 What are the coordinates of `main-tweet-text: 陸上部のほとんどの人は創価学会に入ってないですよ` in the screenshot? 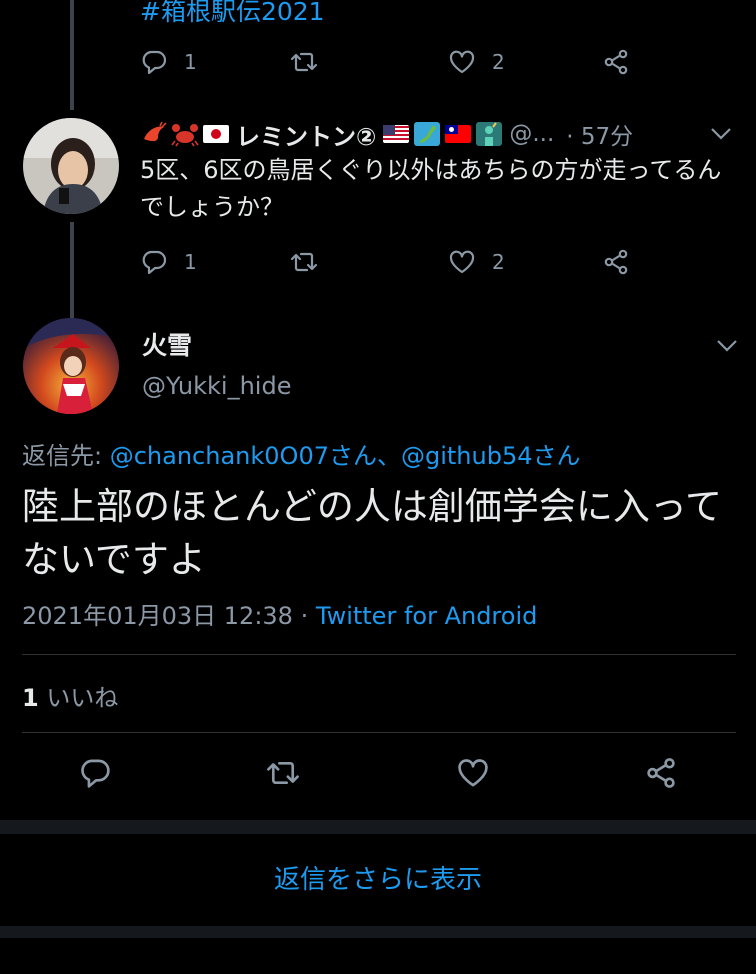 It's located at (372, 533).